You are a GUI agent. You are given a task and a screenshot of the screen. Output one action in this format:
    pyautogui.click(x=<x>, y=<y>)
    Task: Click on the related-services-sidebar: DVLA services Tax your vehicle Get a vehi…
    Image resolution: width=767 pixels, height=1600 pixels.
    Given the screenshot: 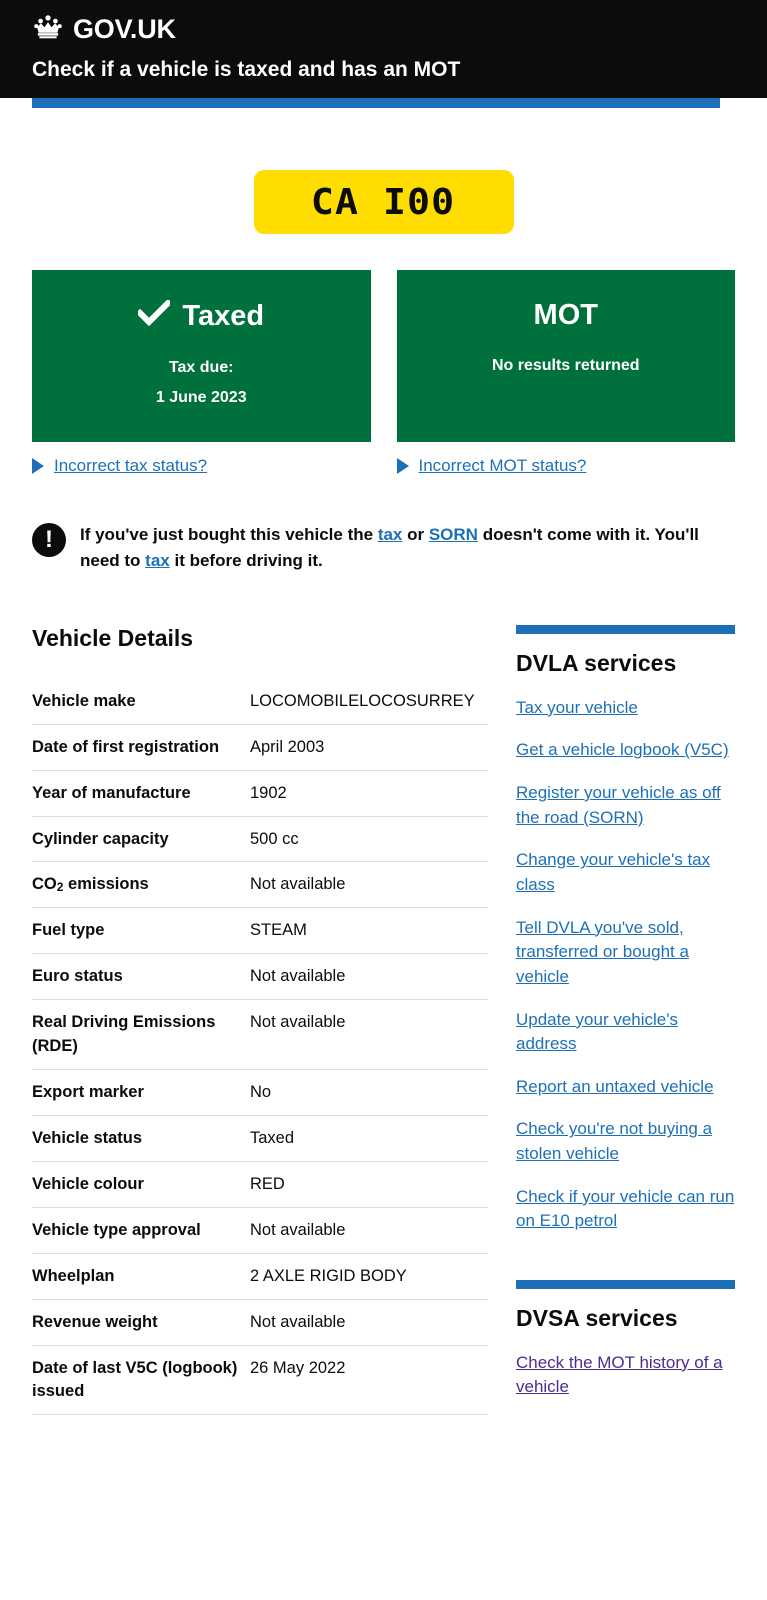 What is the action you would take?
    pyautogui.click(x=625, y=1021)
    